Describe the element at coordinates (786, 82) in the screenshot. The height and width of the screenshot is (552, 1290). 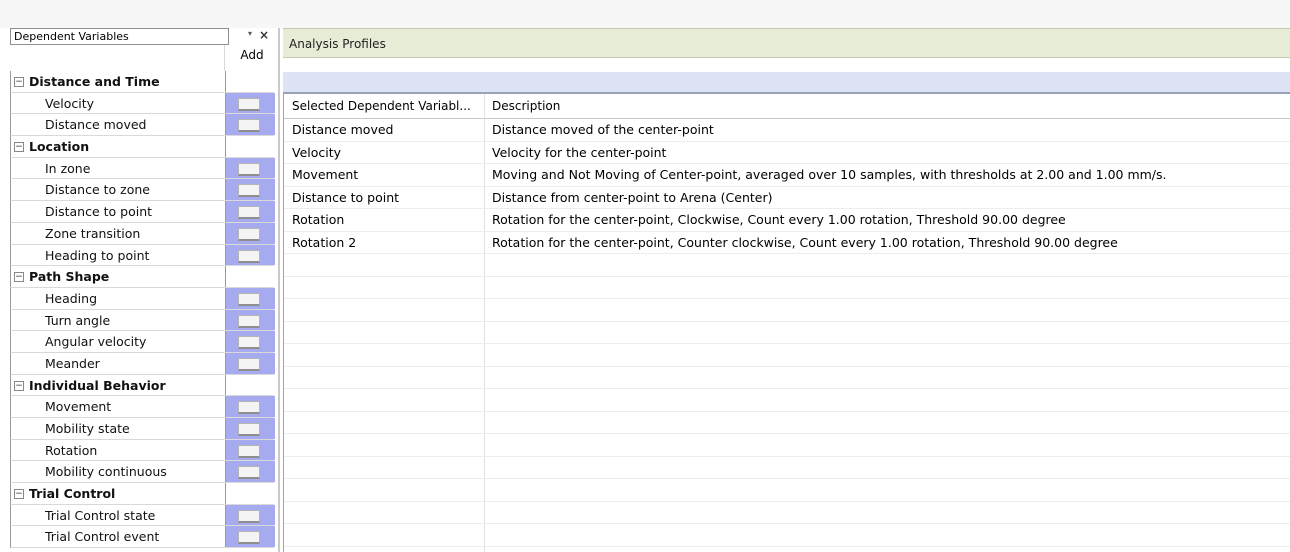
I see `toolbar-band` at that location.